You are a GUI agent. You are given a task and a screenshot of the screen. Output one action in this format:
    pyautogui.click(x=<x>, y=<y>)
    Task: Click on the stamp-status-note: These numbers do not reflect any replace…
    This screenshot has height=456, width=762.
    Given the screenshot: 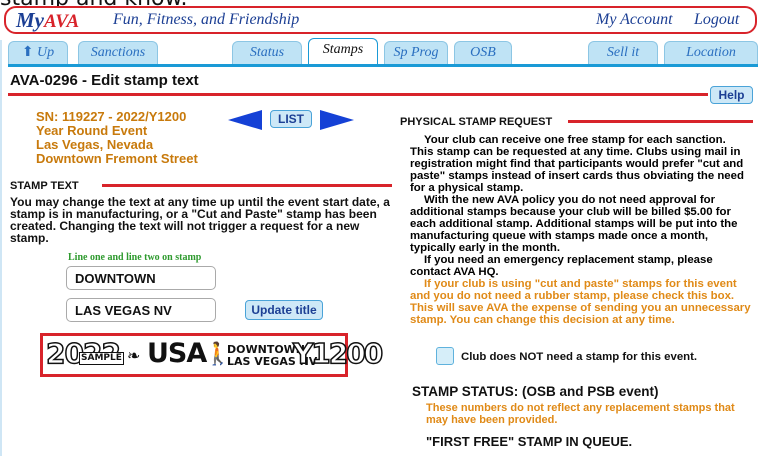 What is the action you would take?
    pyautogui.click(x=580, y=414)
    